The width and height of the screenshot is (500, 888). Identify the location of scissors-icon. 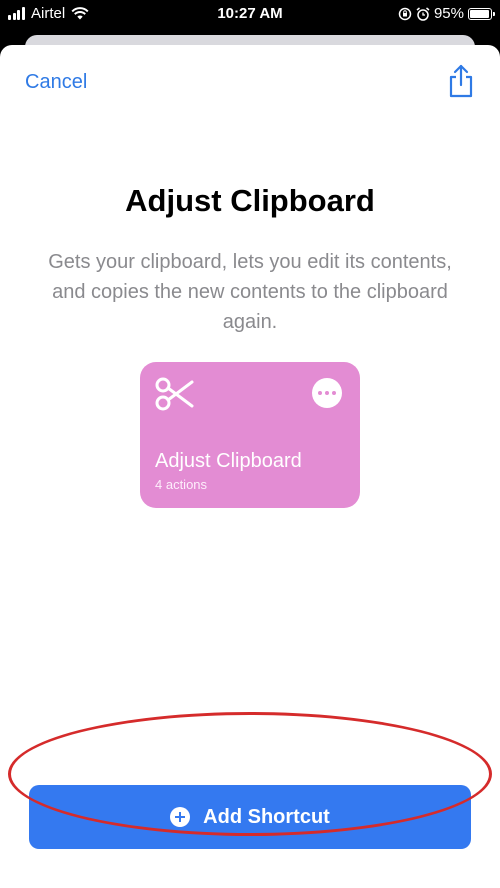
(174, 394).